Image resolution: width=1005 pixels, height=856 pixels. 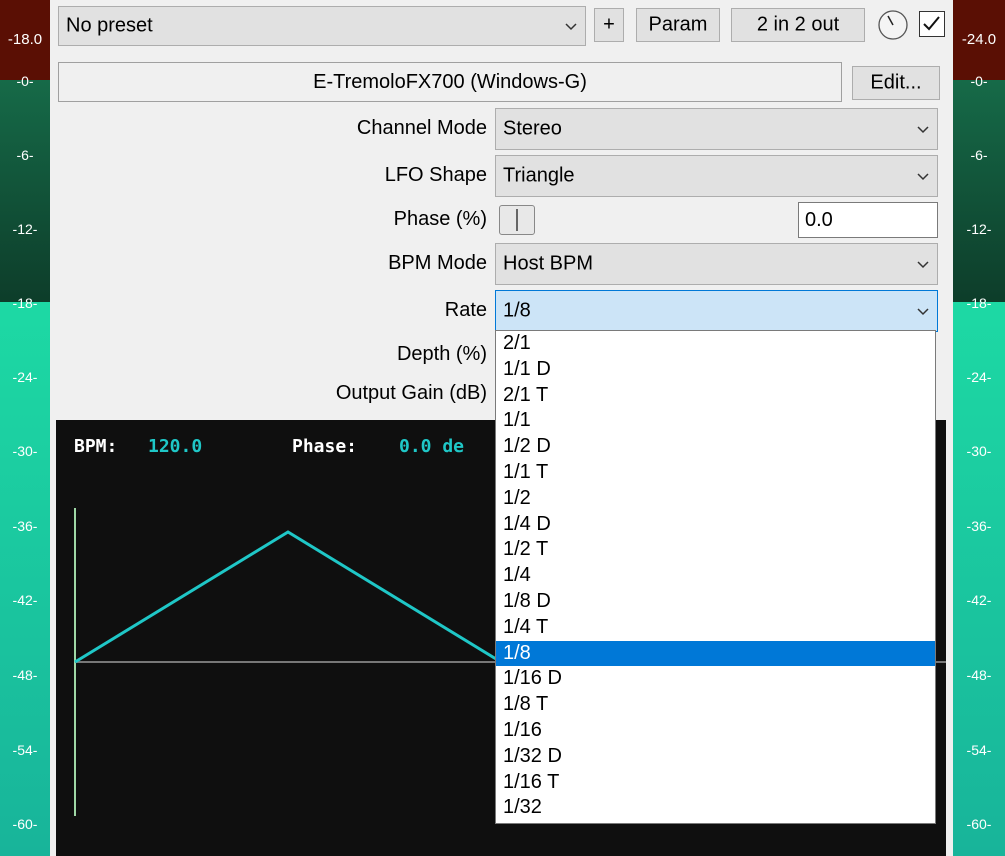 I want to click on preset-dropdown: No preset, so click(x=322, y=26).